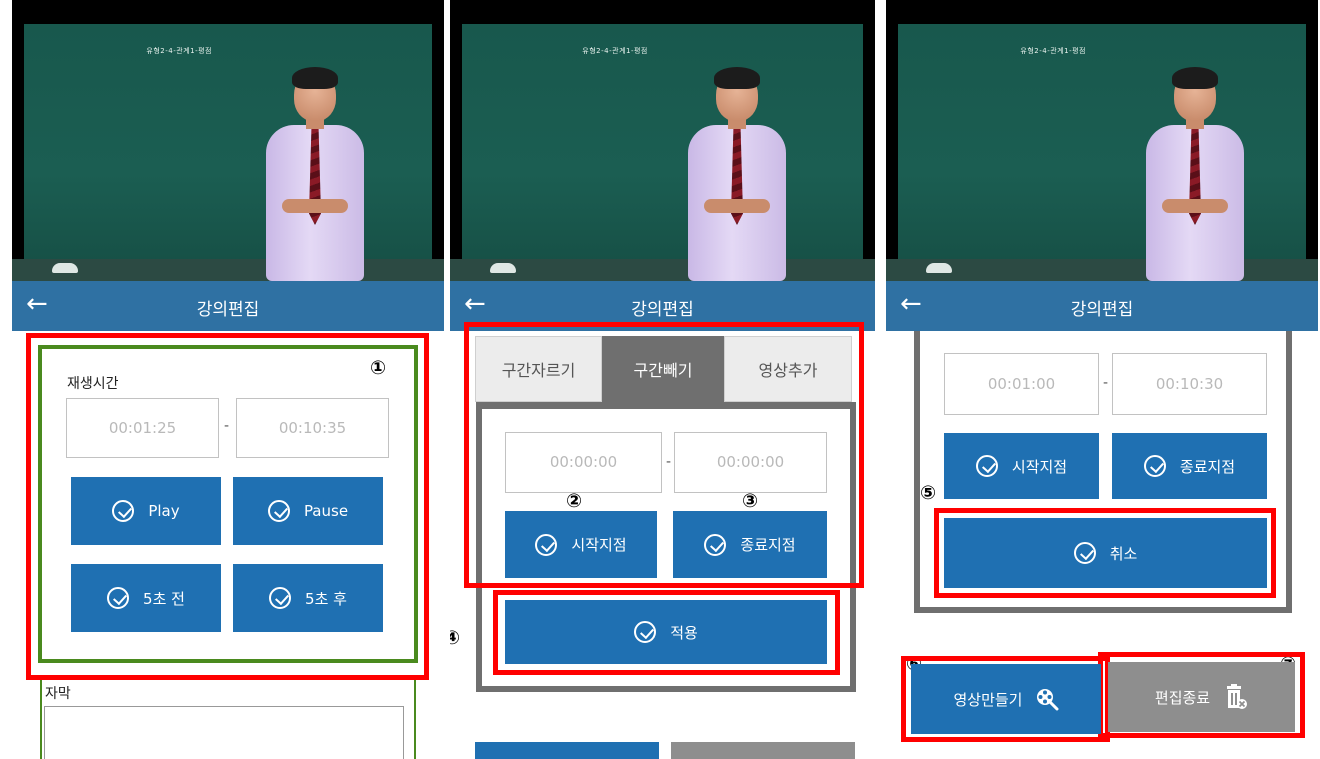 Image resolution: width=1320 pixels, height=759 pixels. I want to click on start-time-field: 00:01:25, so click(142, 428).